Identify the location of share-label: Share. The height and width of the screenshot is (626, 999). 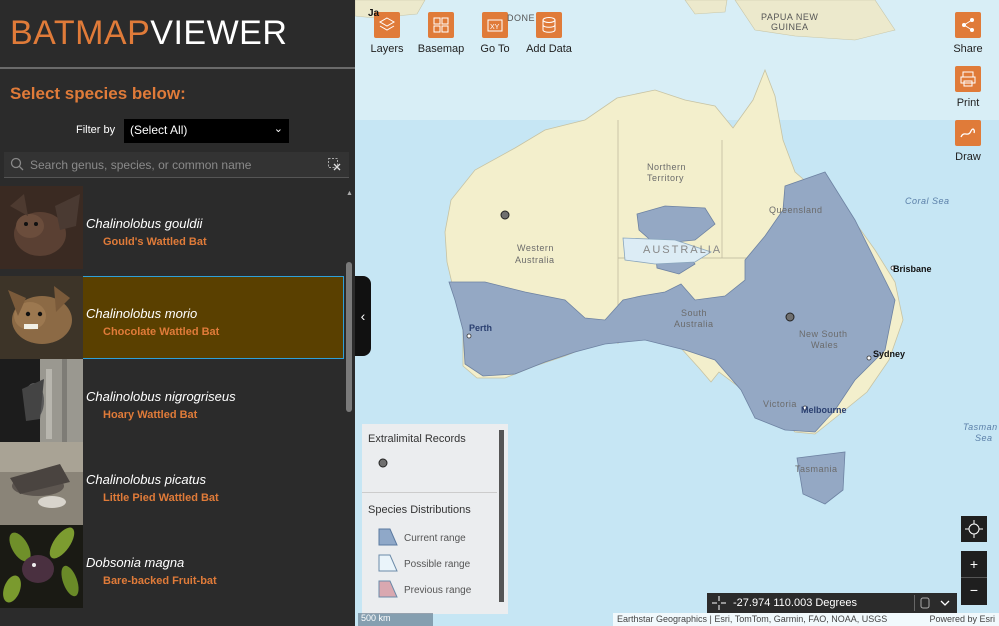
(968, 49).